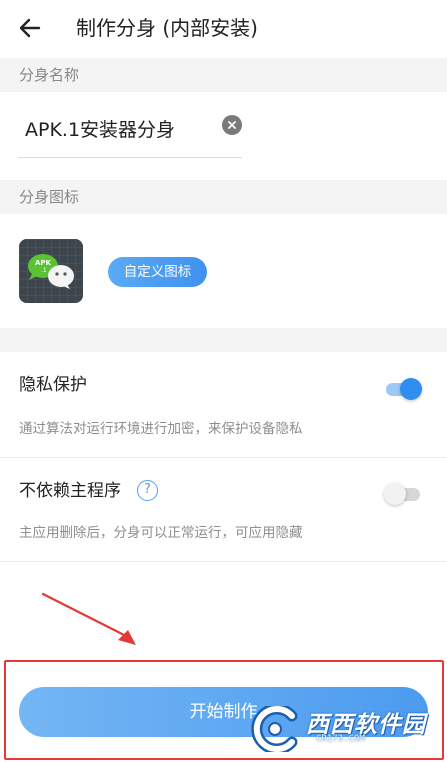 This screenshot has height=762, width=447. Describe the element at coordinates (223, 340) in the screenshot. I see `section-gap` at that location.